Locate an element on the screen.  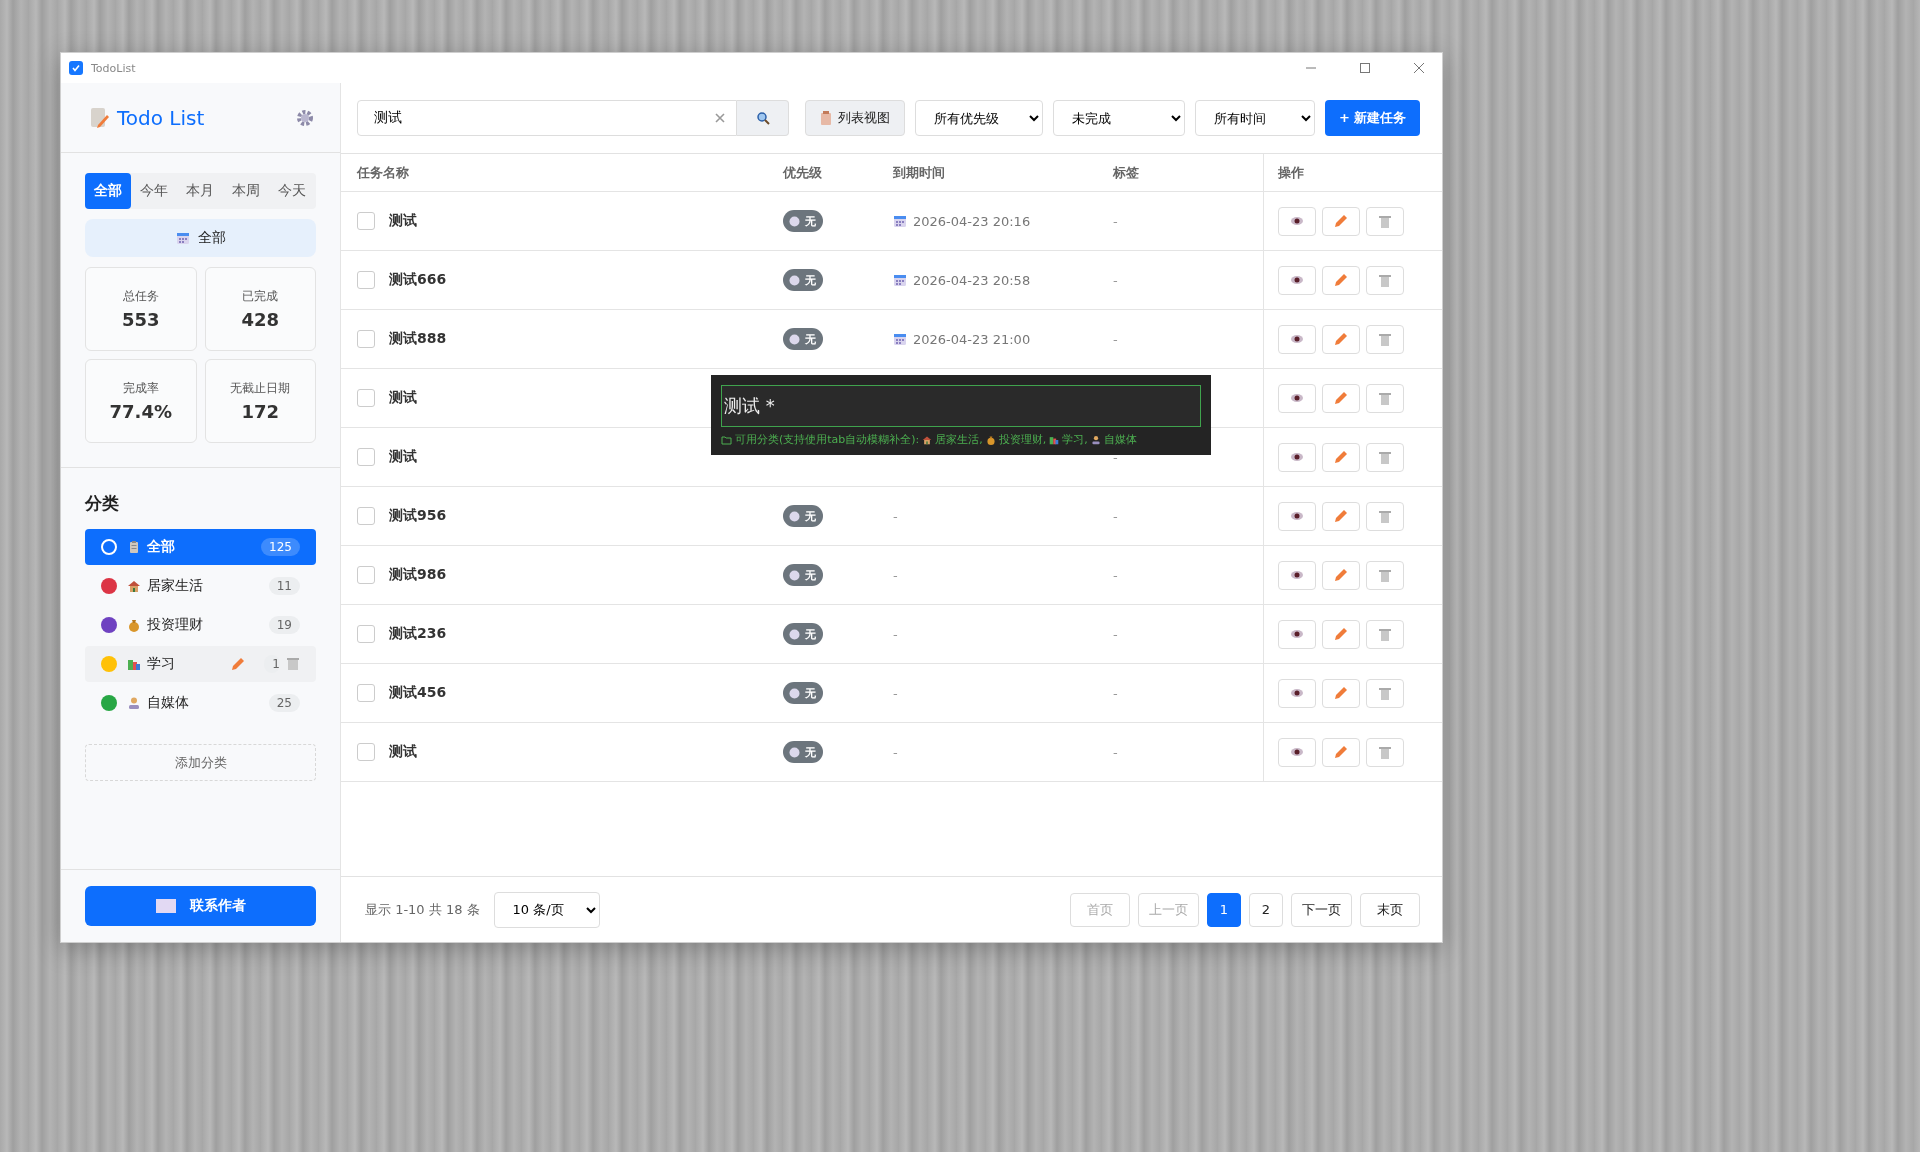
stat-value: 553 is located at coordinates (140, 319).